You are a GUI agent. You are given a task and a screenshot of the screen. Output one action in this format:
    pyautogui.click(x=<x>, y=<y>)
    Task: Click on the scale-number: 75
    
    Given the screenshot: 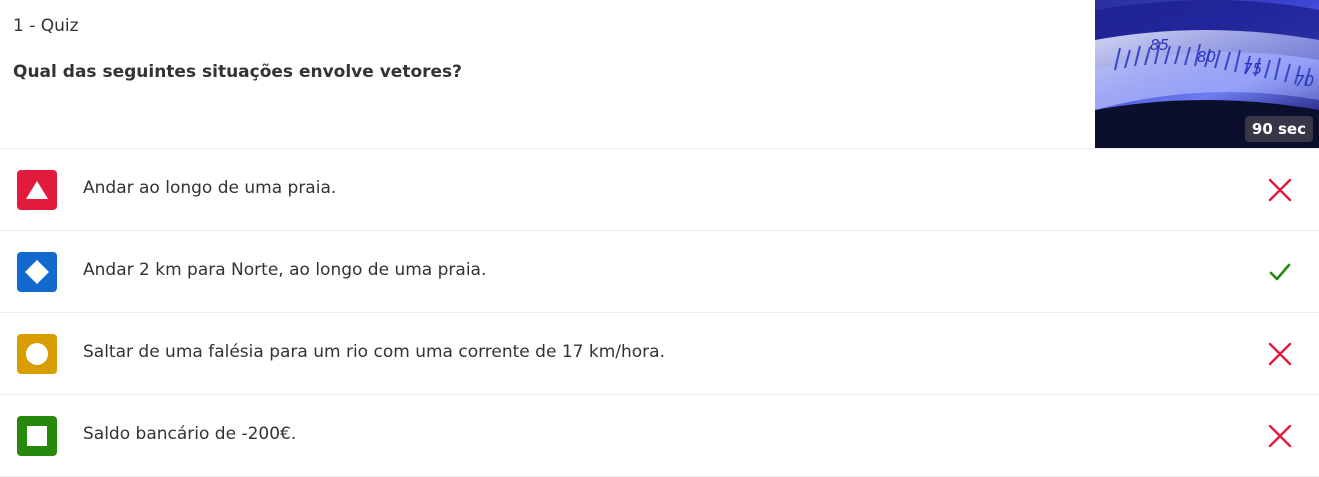 What is the action you would take?
    pyautogui.click(x=1252, y=69)
    